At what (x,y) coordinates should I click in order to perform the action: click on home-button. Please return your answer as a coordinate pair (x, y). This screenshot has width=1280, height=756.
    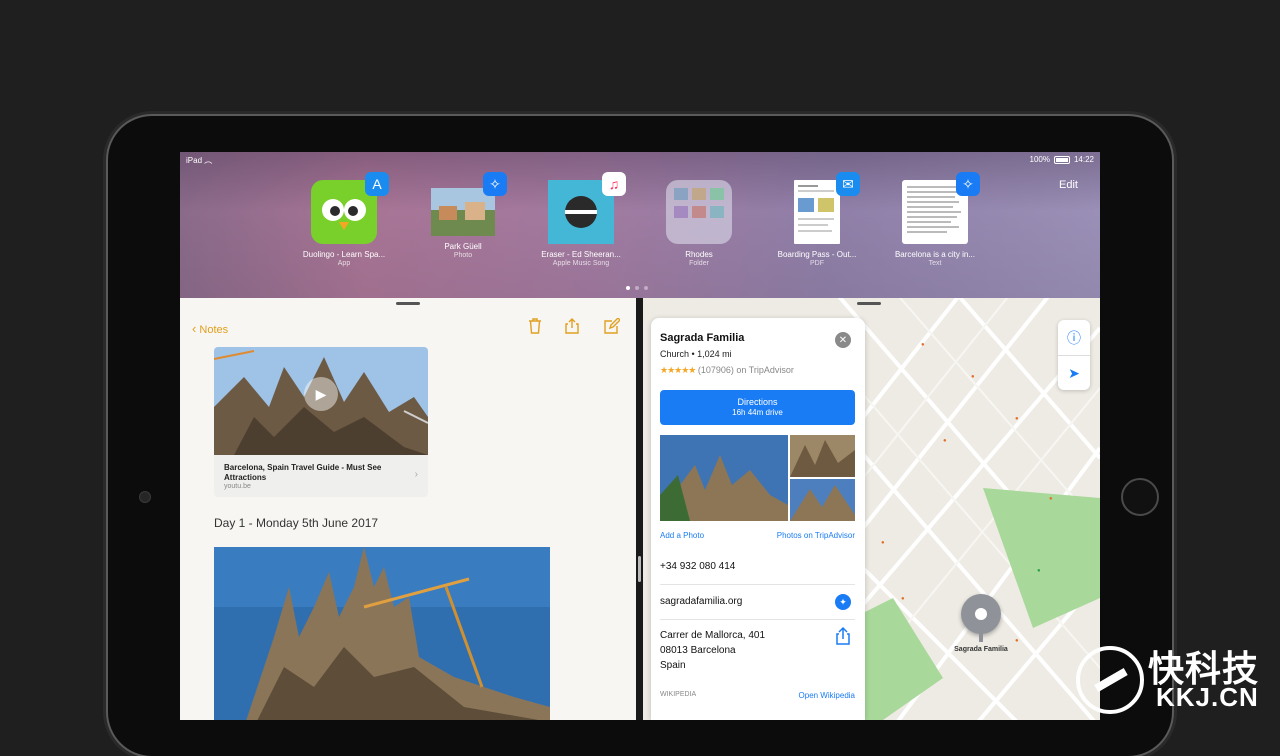
    Looking at the image, I should click on (1140, 497).